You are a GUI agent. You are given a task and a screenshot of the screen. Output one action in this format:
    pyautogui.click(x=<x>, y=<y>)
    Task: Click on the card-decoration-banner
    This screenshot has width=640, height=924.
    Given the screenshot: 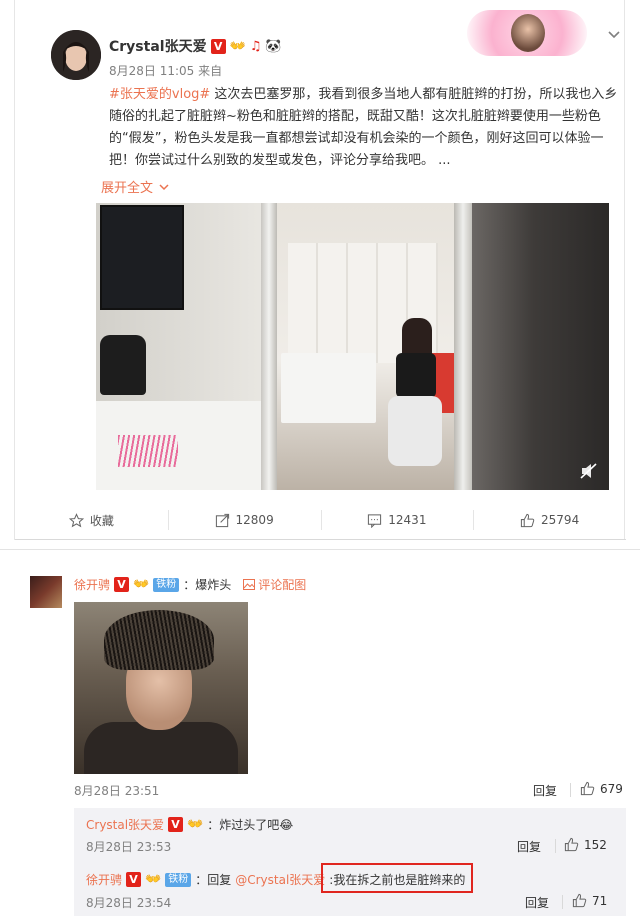 What is the action you would take?
    pyautogui.click(x=527, y=33)
    